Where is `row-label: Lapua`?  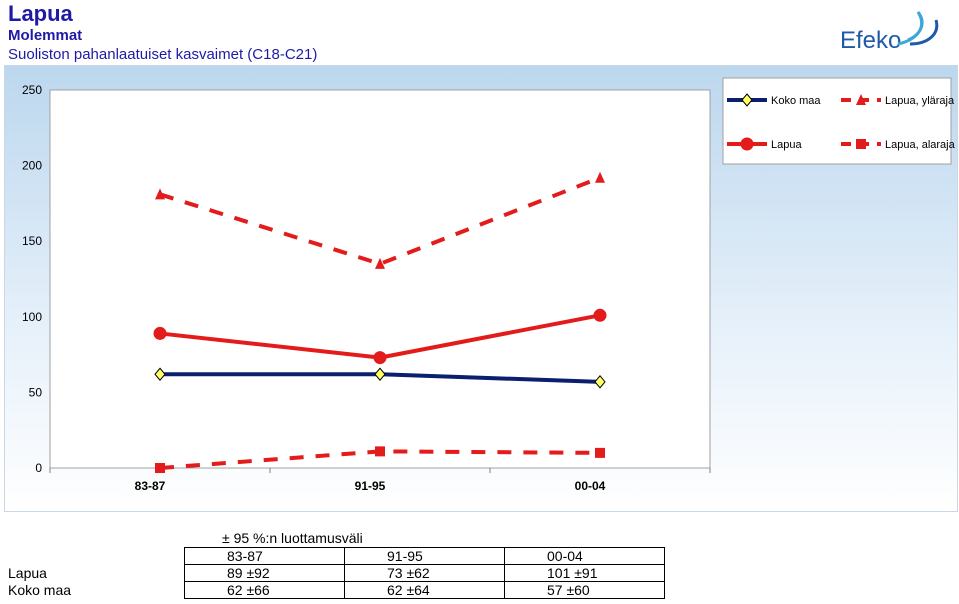
row-label: Lapua is located at coordinates (27, 573).